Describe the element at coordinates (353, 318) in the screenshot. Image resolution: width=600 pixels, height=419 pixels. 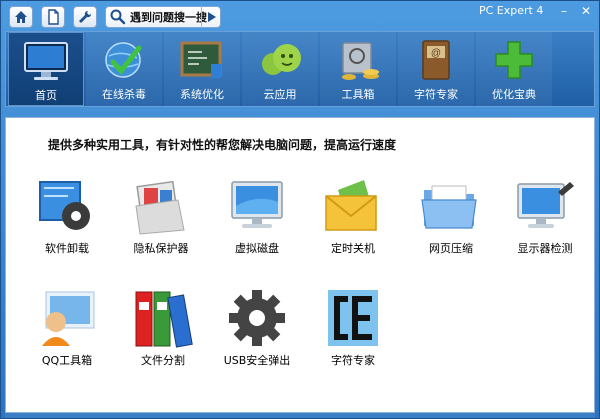
I see `character-expert-icon` at that location.